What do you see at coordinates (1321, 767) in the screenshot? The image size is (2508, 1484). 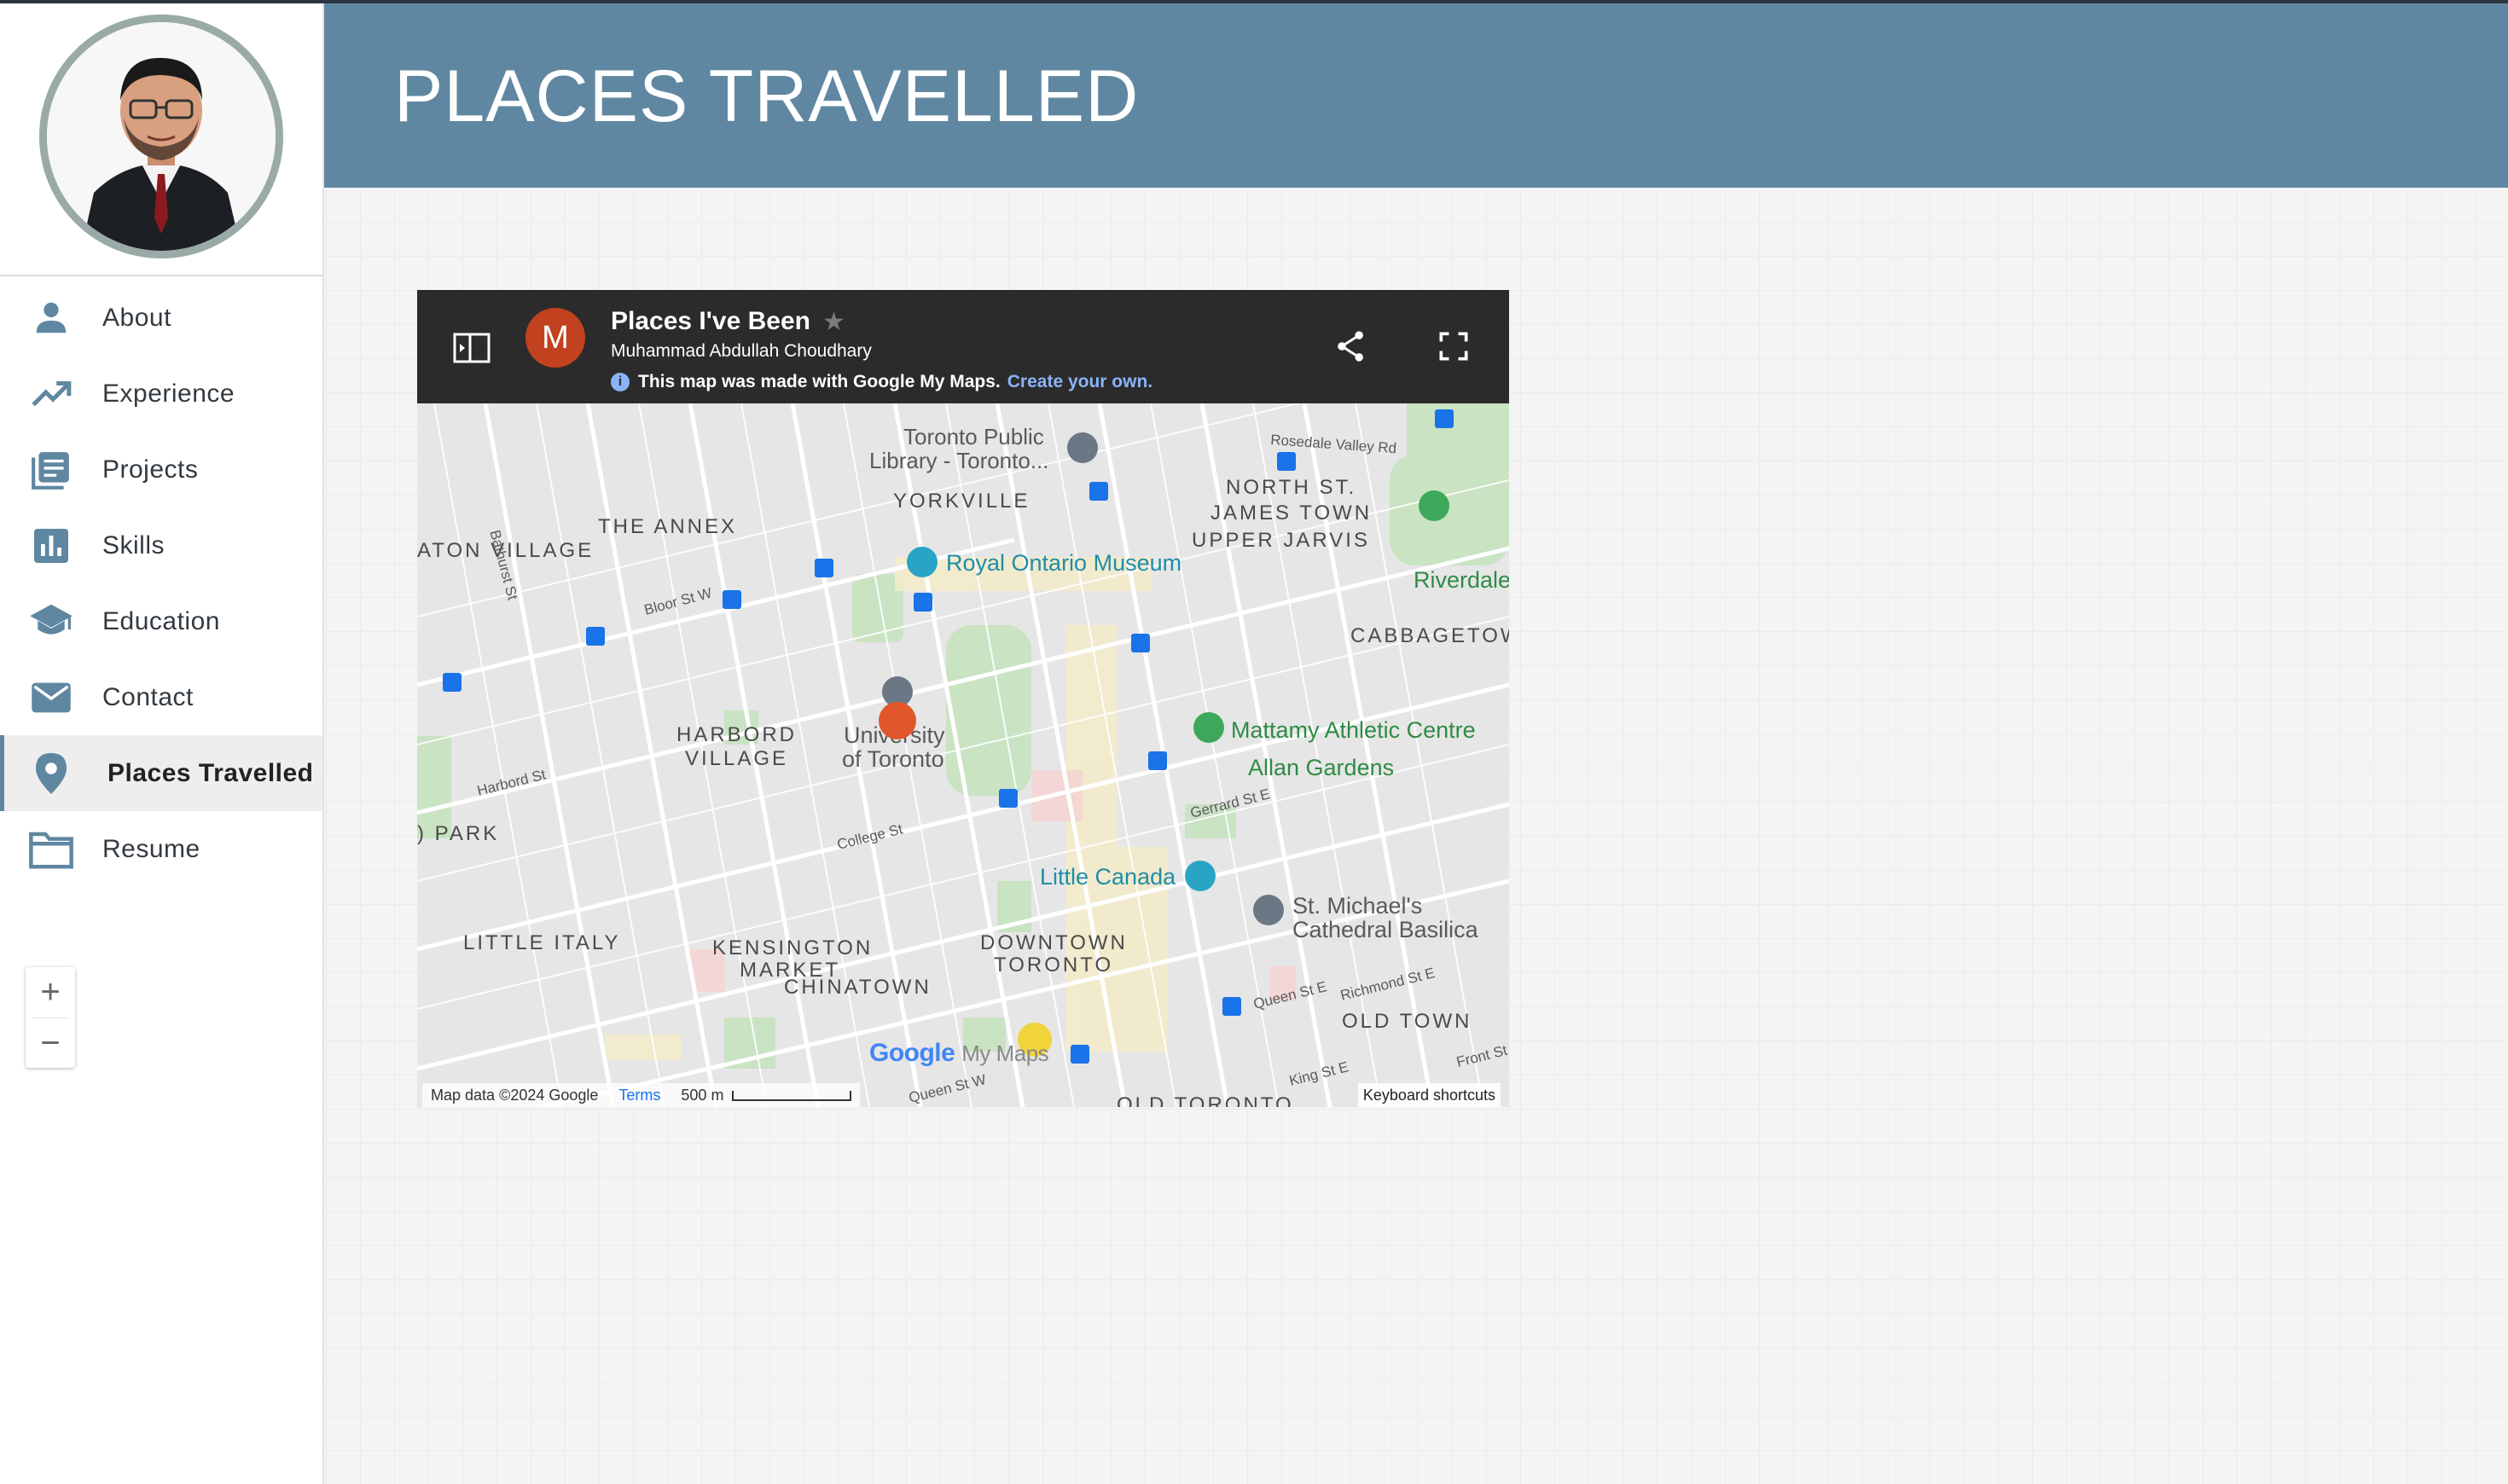 I see `svg-text: Allan Gardens` at bounding box center [1321, 767].